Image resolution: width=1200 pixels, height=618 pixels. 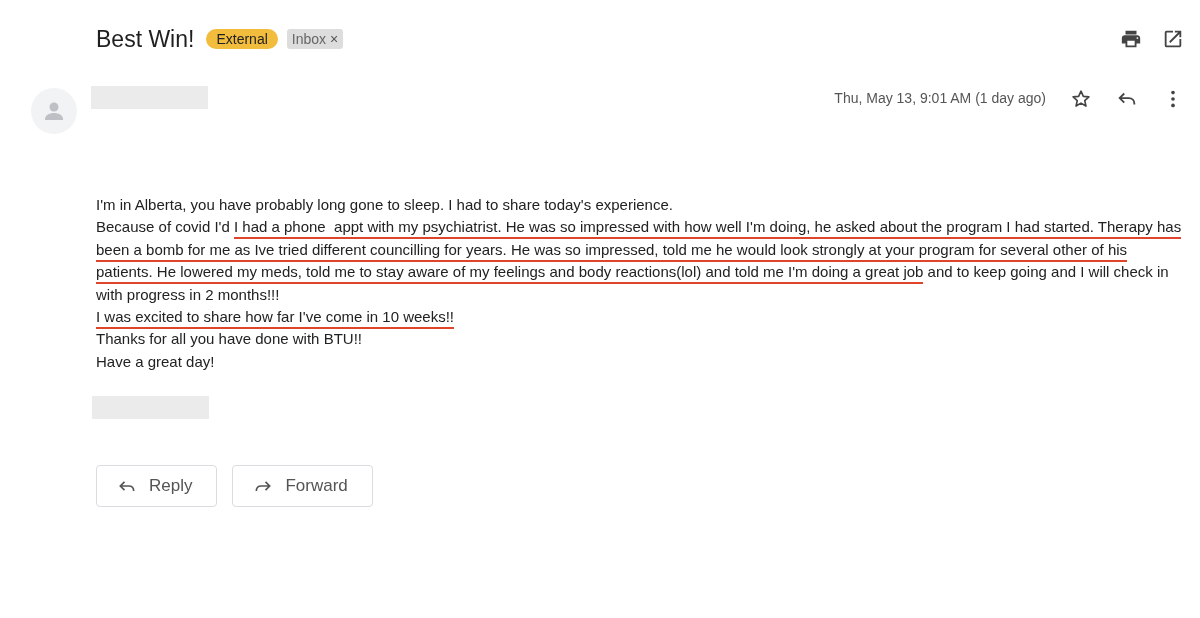 I want to click on email-date: Thu, May 13, 9:01 AM (1 day ago), so click(x=940, y=98).